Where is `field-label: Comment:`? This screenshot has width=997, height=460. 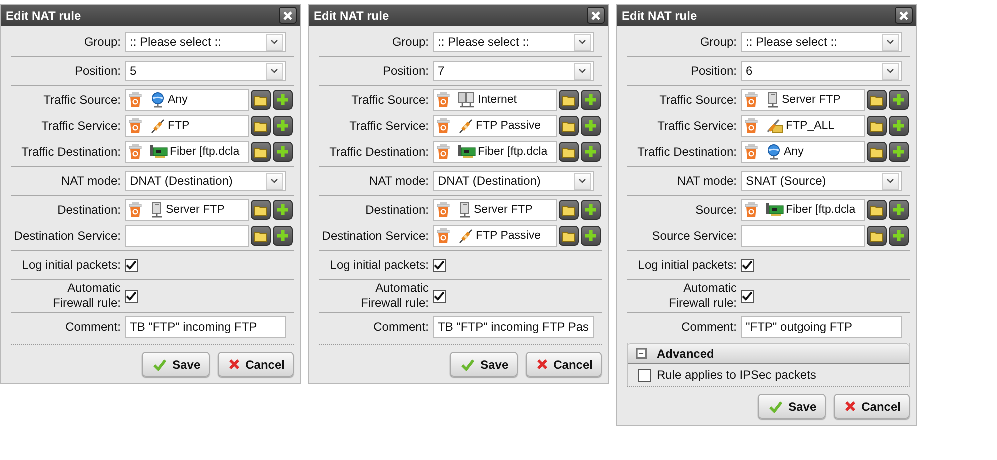
field-label: Comment: is located at coordinates (400, 327).